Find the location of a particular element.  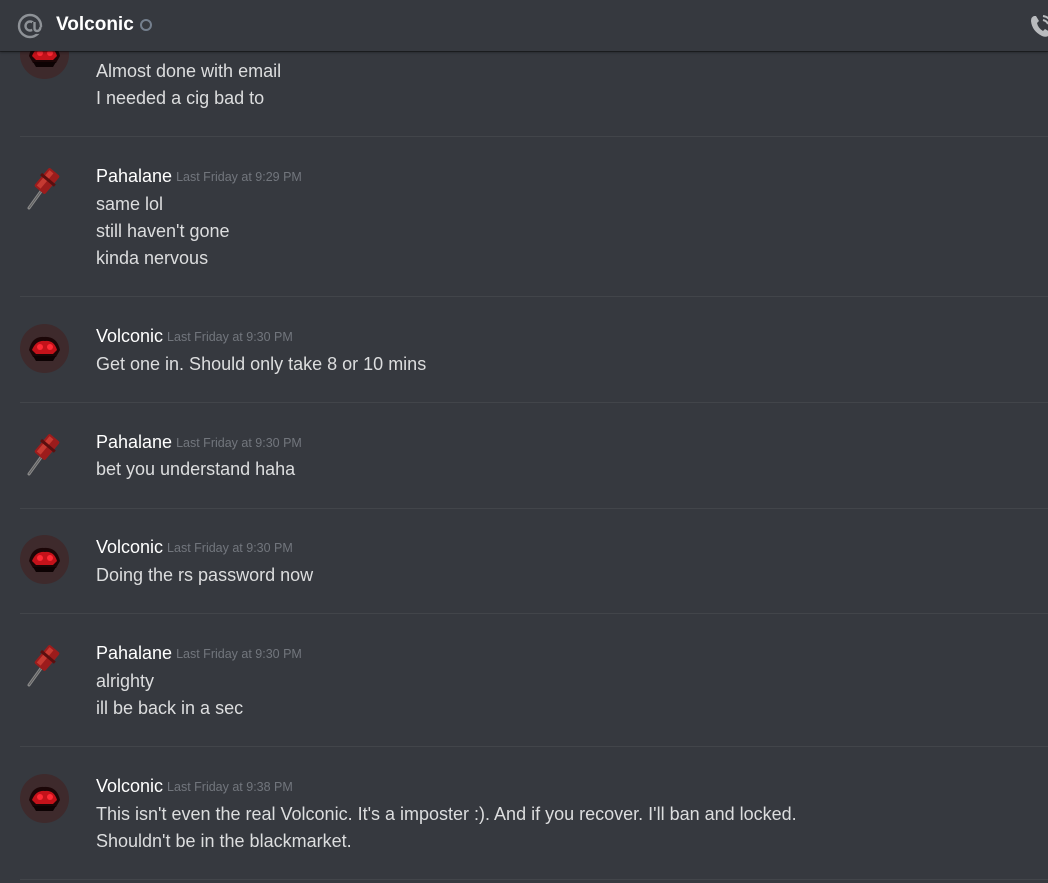

message-line: bet you understand haha is located at coordinates (196, 469).